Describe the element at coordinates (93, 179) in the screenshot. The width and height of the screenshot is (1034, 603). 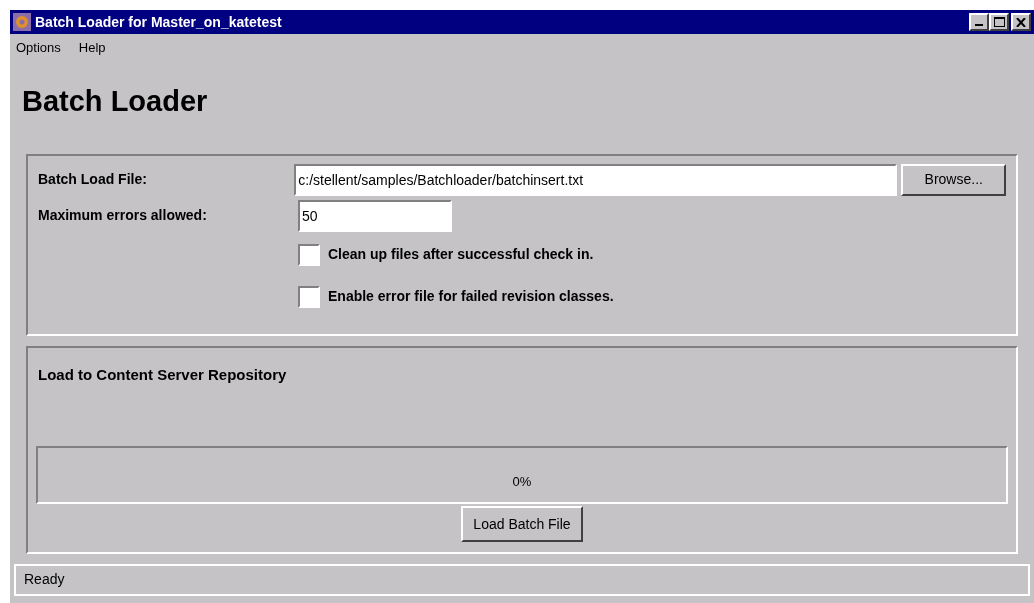
I see `field-label: Batch Load File:` at that location.